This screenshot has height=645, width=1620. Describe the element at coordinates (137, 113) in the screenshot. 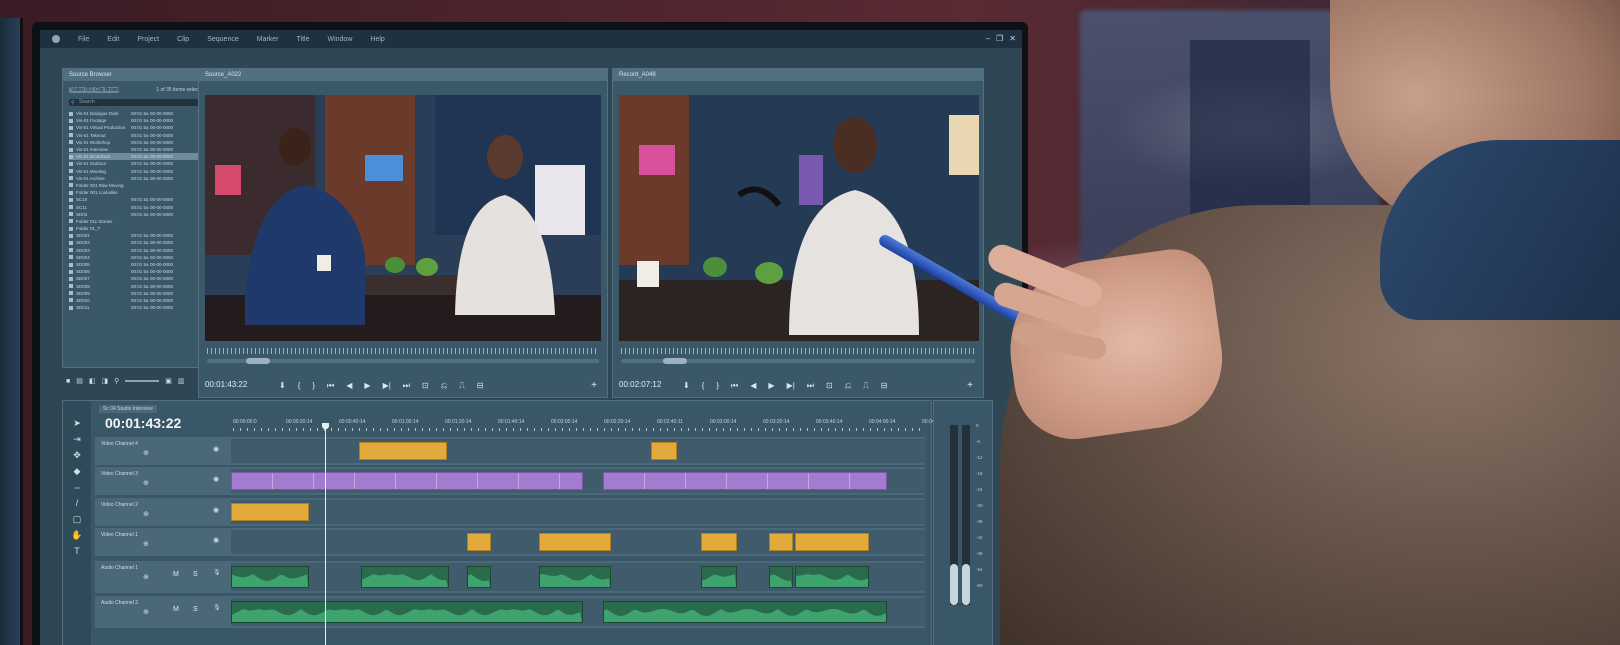

I see `file-row: Vis-01 Dialogue Dark 00:01 5a 00-00-0000` at that location.